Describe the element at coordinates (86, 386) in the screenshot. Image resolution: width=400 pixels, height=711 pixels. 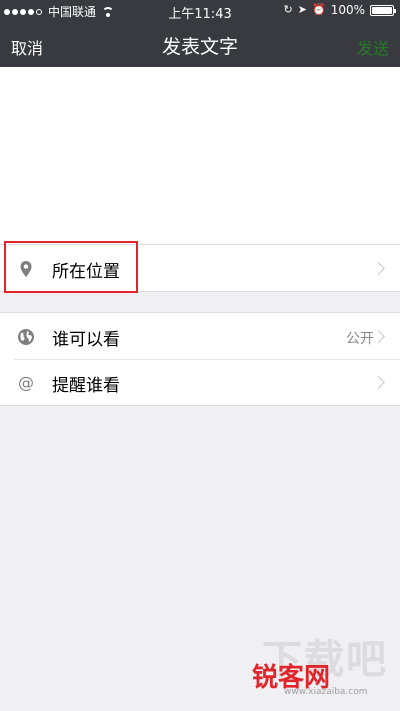
I see `mention-label: 提醒谁看` at that location.